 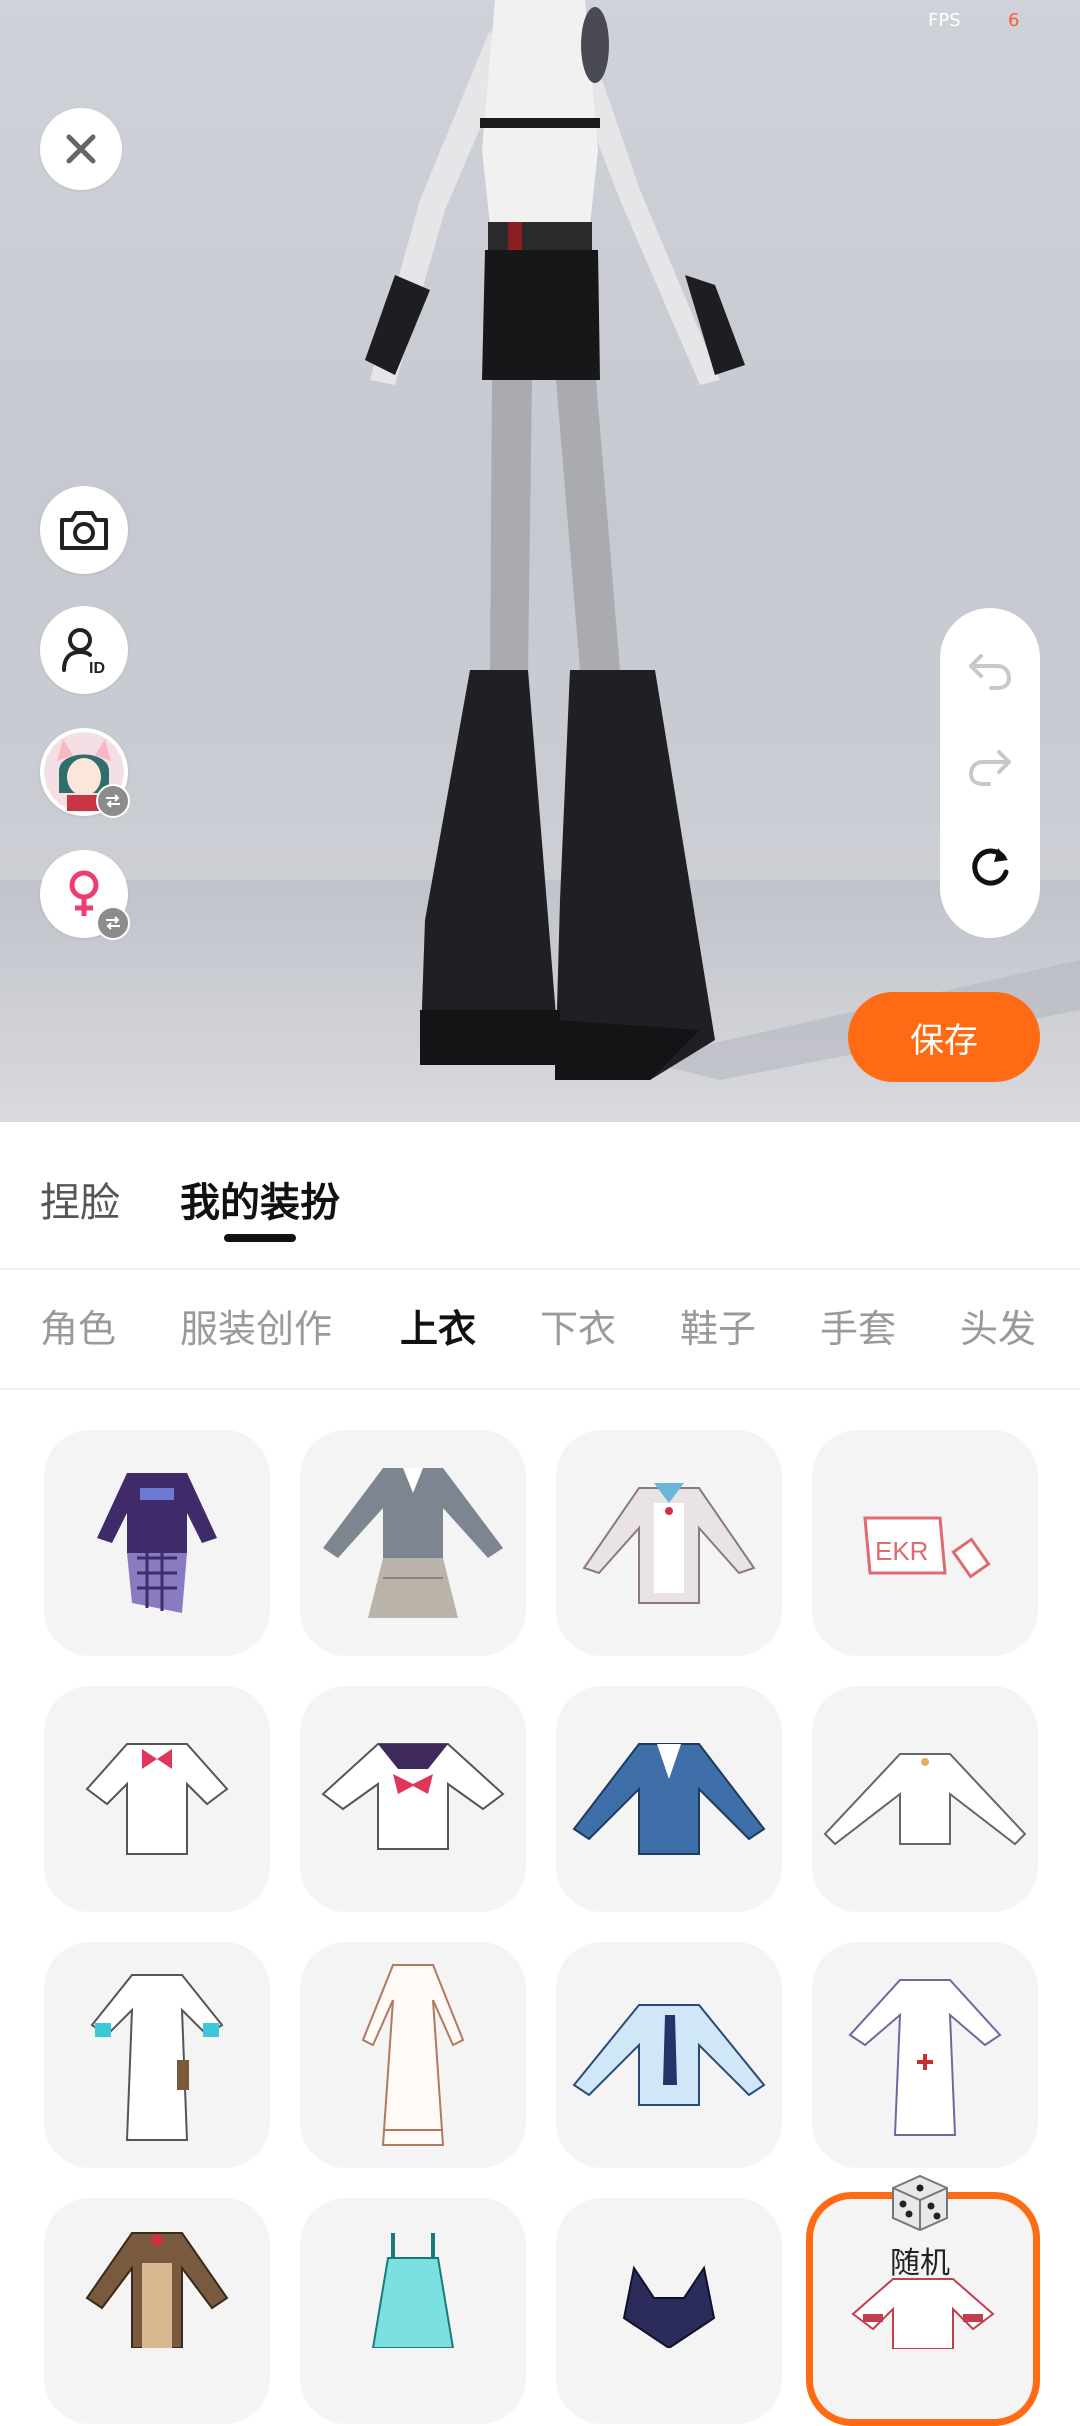 What do you see at coordinates (998, 1325) in the screenshot?
I see `category-hair: 头发` at bounding box center [998, 1325].